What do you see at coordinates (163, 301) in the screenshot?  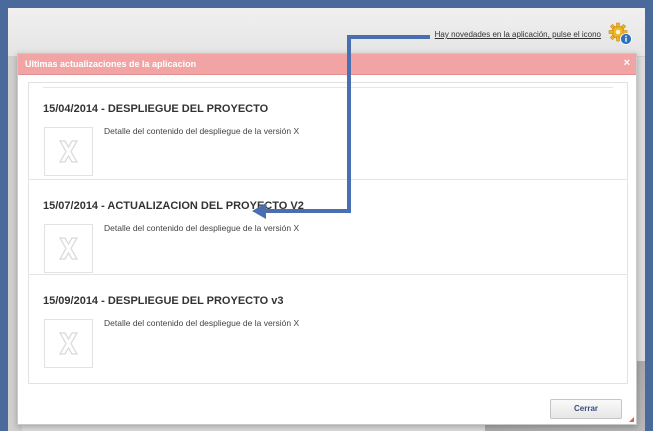 I see `entry-title: 15/09/2014 - DESPLIEGUE DEL PROYECTO v3` at bounding box center [163, 301].